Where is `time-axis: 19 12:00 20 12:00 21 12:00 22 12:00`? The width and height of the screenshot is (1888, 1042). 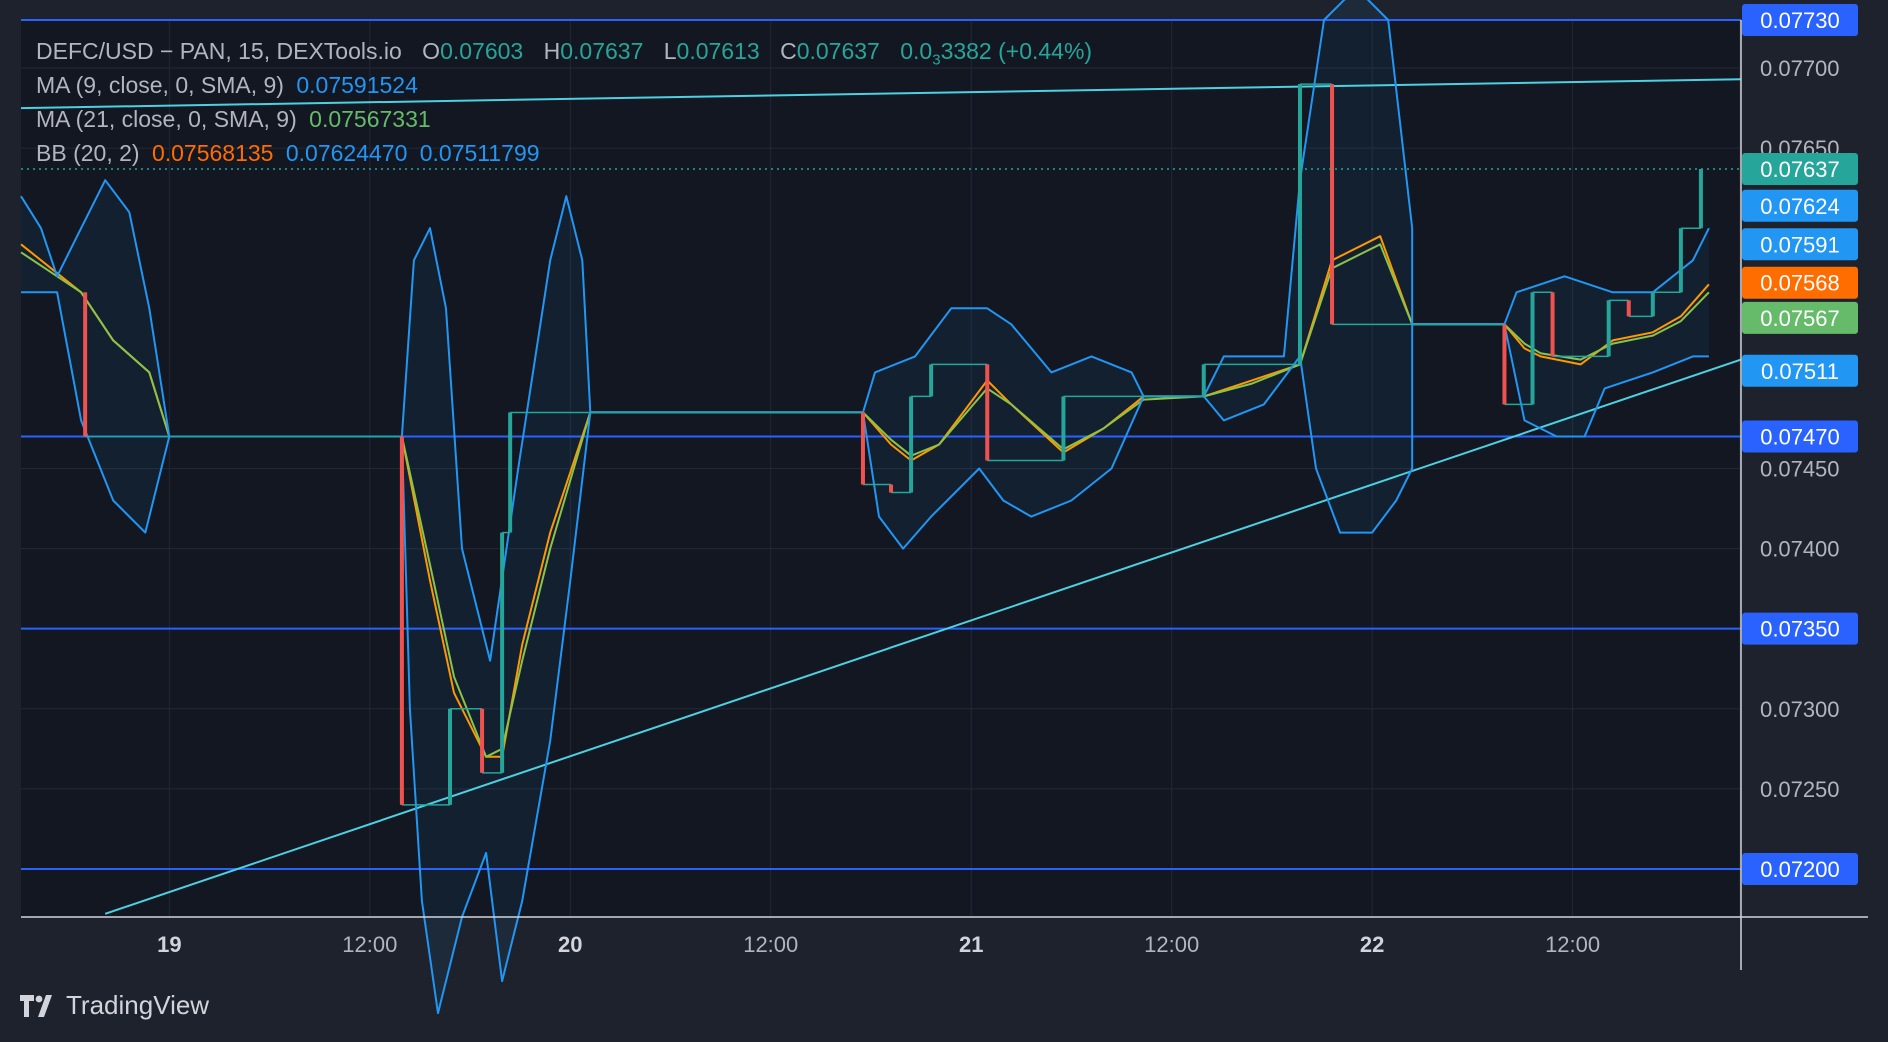
time-axis: 19 12:00 20 12:00 21 12:00 22 12:00 is located at coordinates (878, 944).